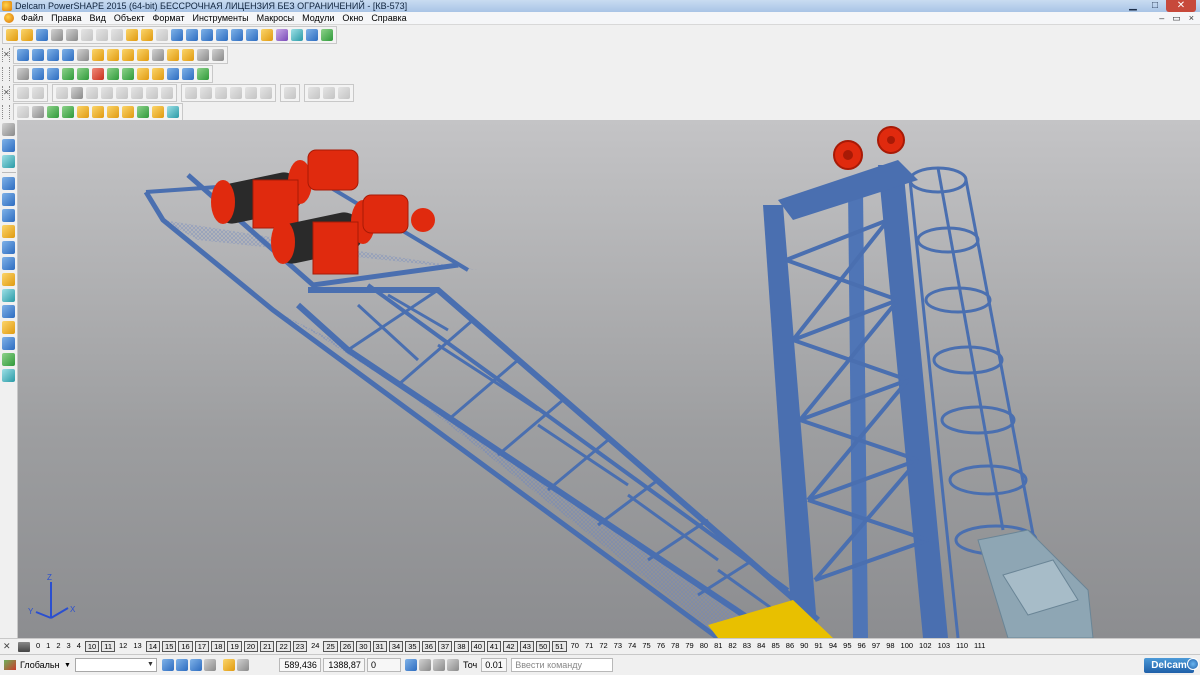 The height and width of the screenshot is (675, 1200). Describe the element at coordinates (152, 93) in the screenshot. I see `cut-solid-icon` at that location.